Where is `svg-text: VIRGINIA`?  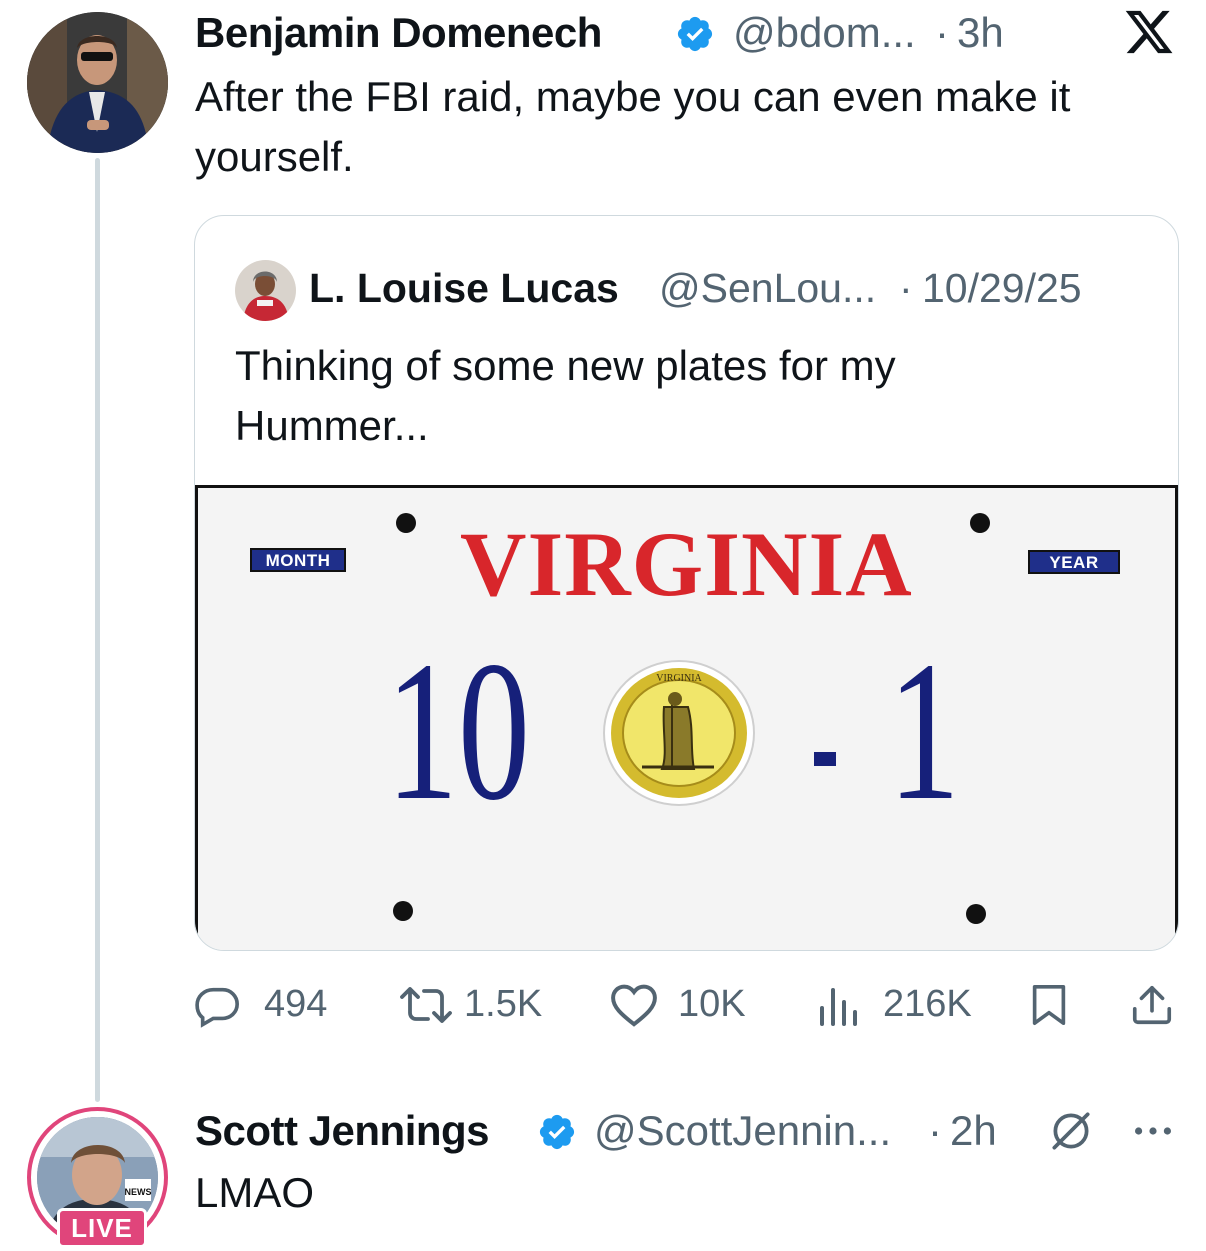 svg-text: VIRGINIA is located at coordinates (679, 678).